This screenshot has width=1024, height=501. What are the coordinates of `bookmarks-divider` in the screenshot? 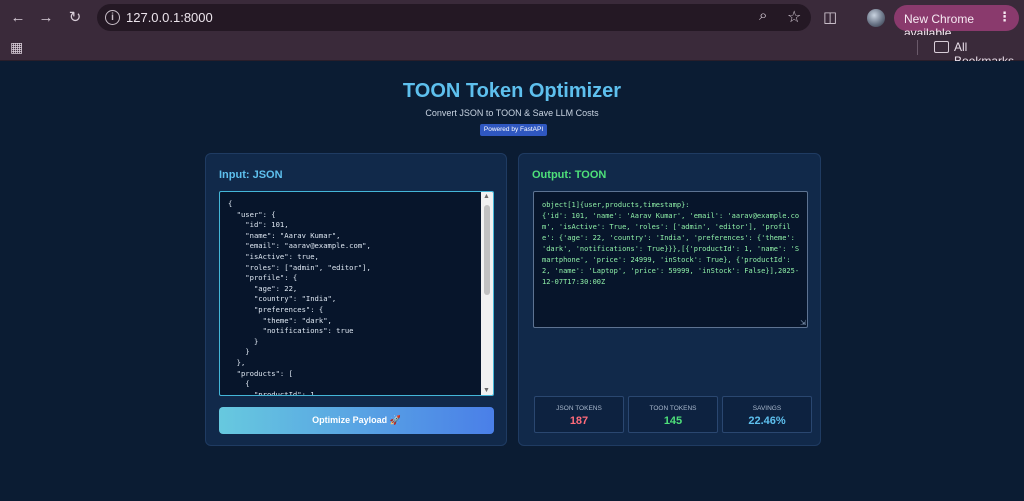 It's located at (917, 47).